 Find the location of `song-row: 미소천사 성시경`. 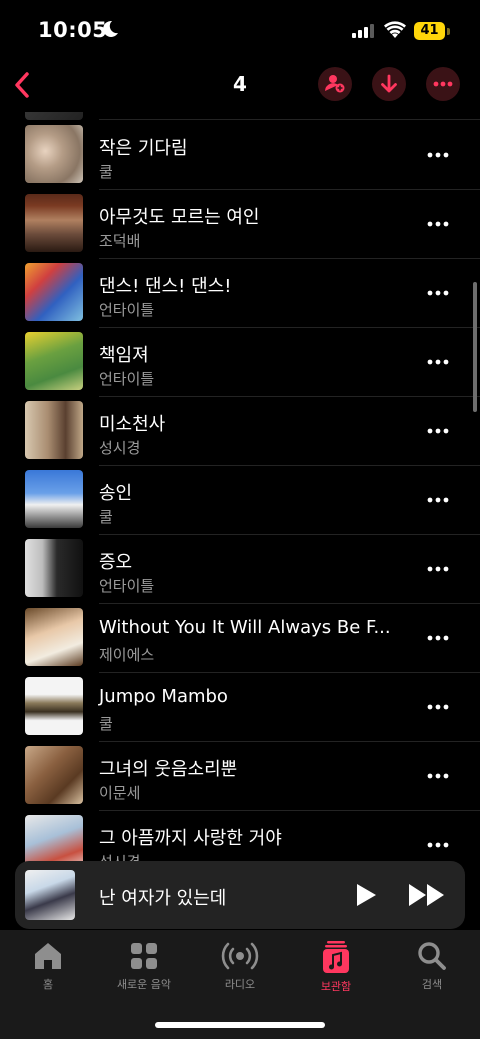

song-row: 미소천사 성시경 is located at coordinates (240, 431).